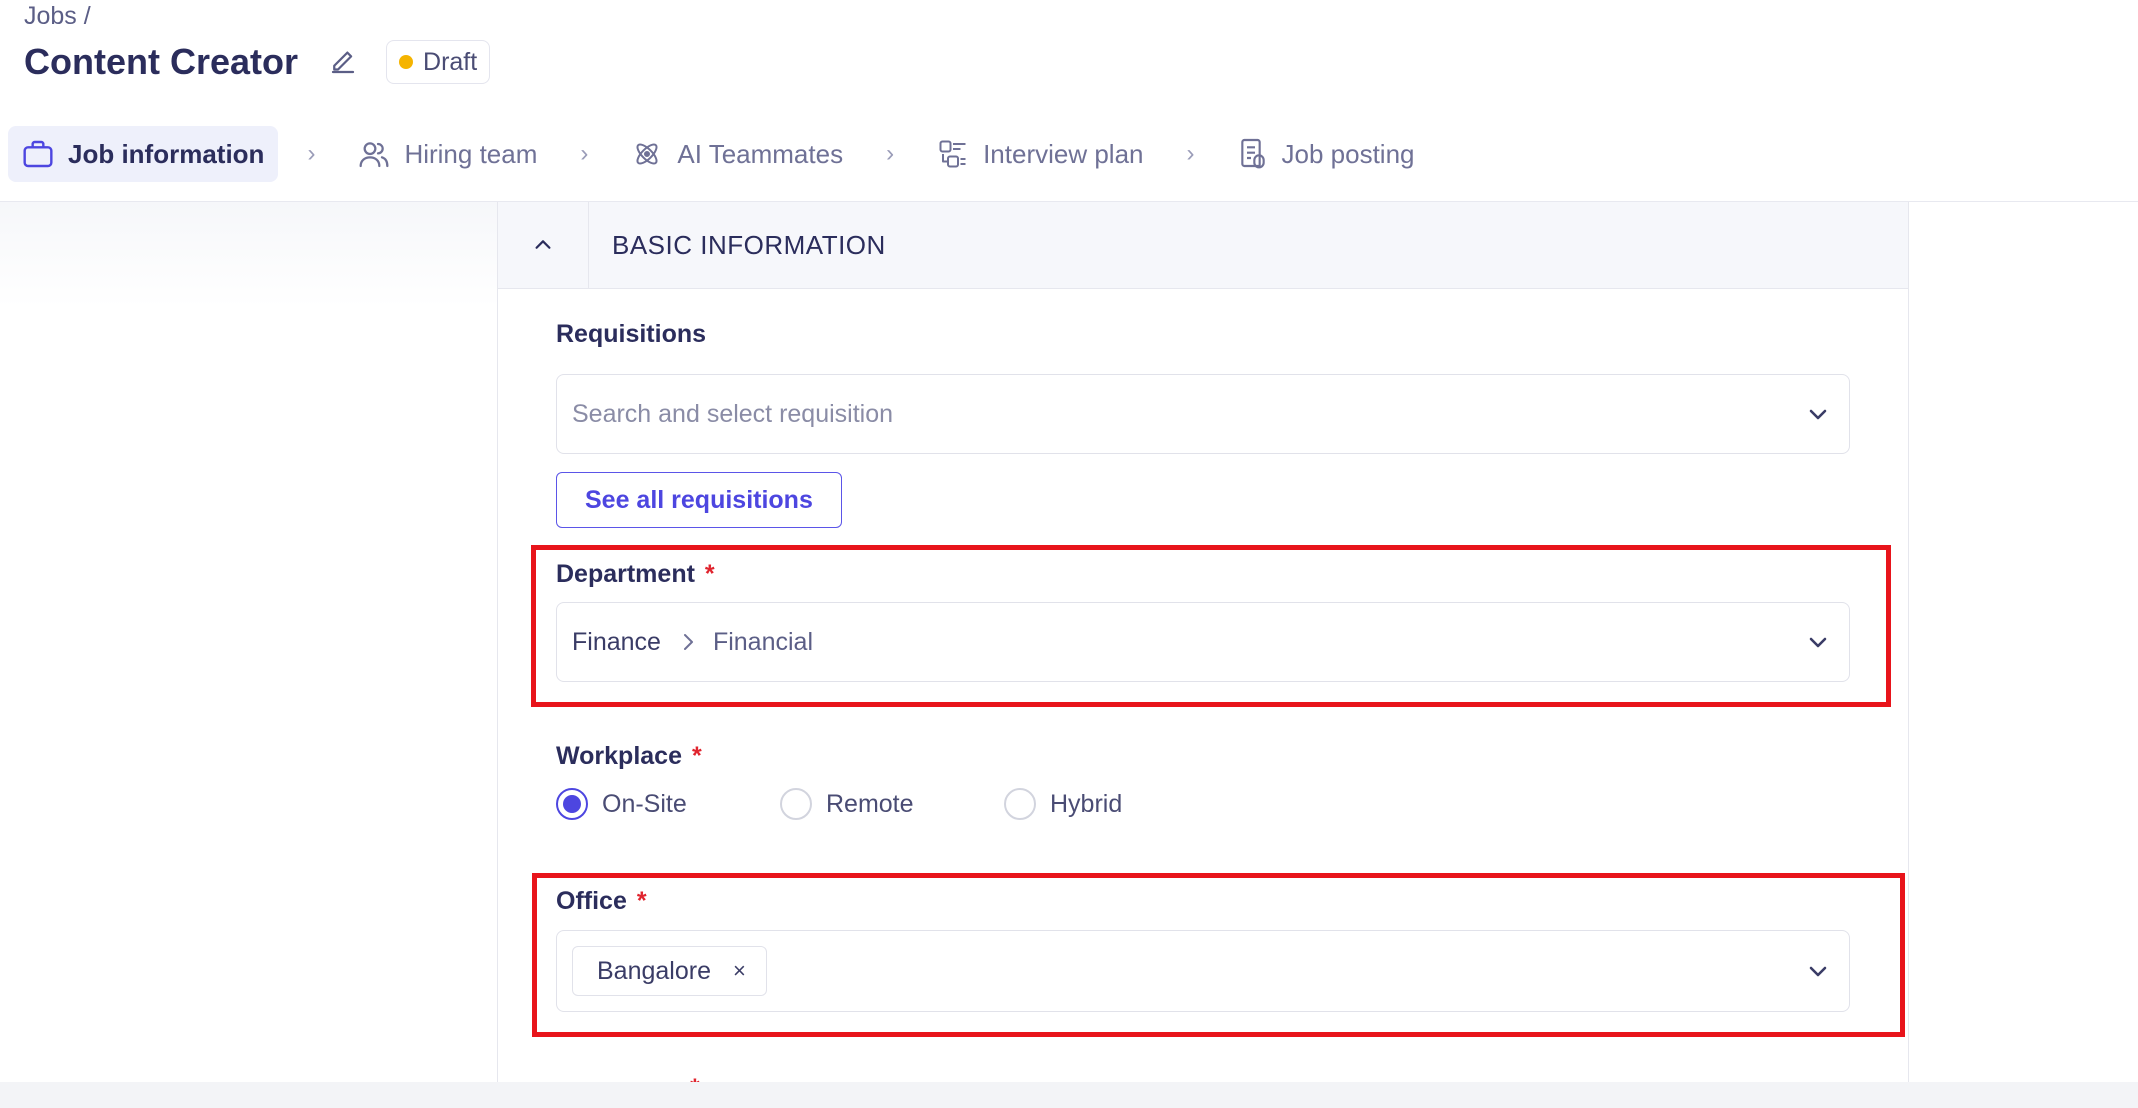  I want to click on edit-pencil-icon, so click(343, 62).